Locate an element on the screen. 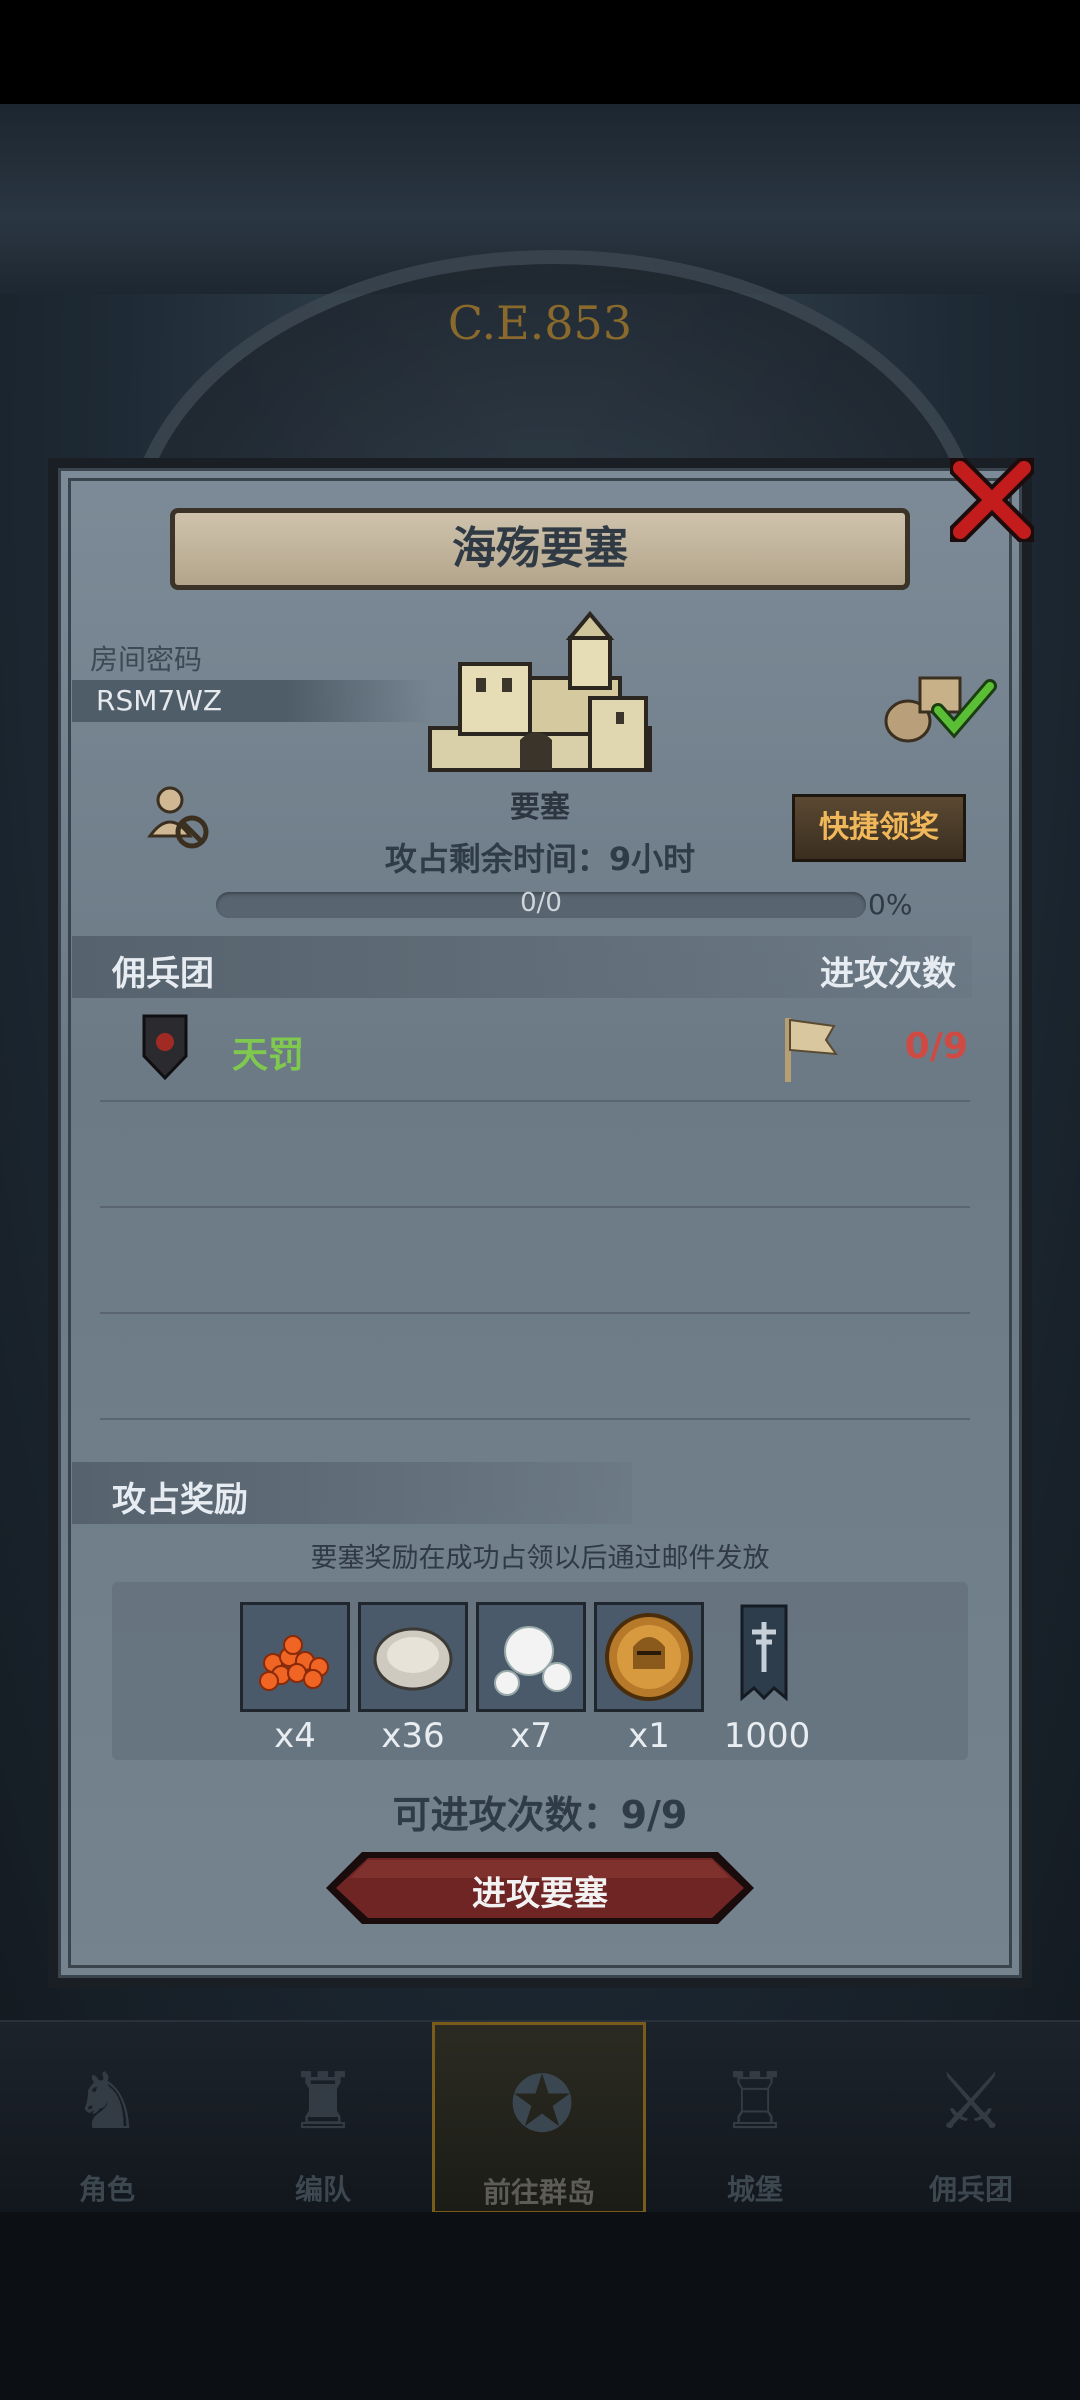 This screenshot has height=2400, width=1080. bag-checkmark-icon is located at coordinates (938, 706).